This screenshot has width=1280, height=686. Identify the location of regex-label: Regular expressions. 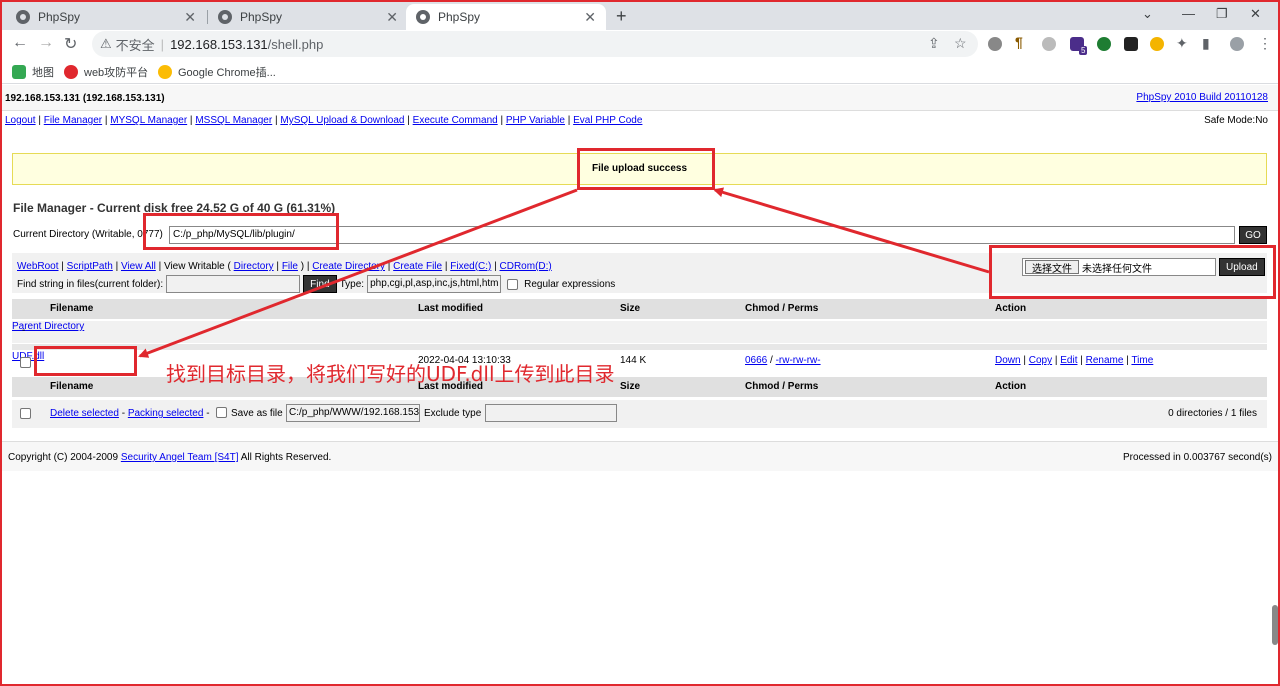
(570, 284).